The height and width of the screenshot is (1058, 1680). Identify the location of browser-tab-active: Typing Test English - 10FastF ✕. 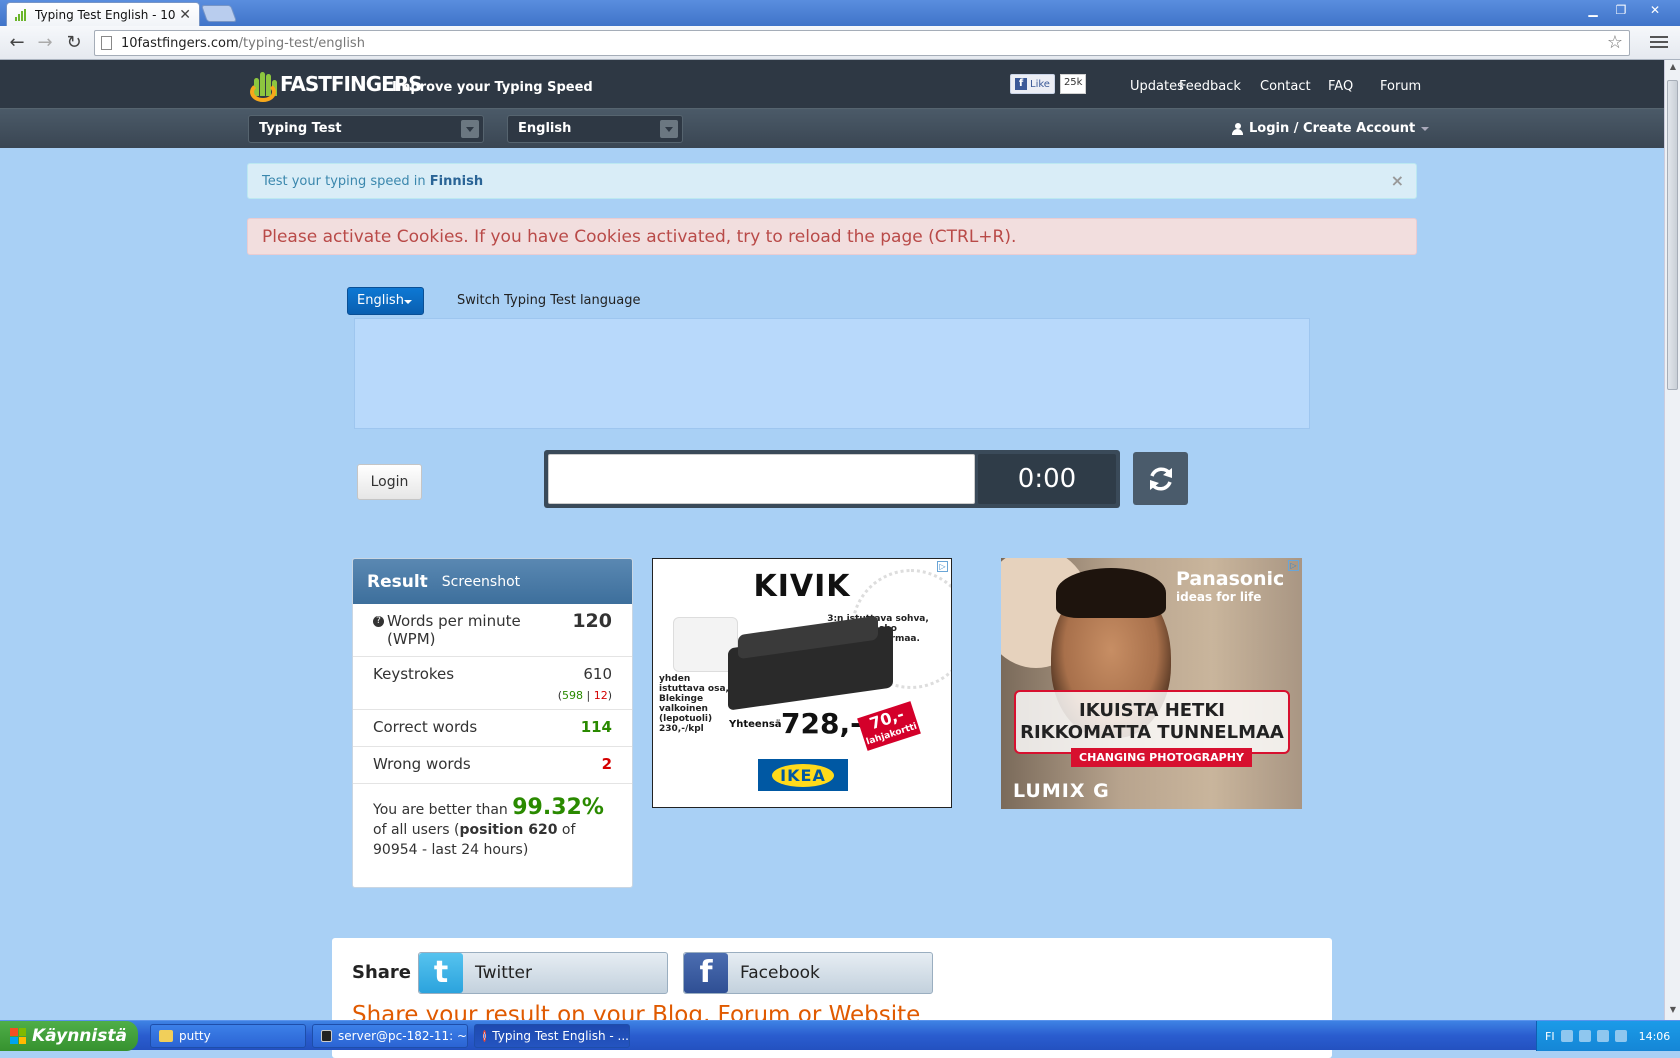
(103, 14).